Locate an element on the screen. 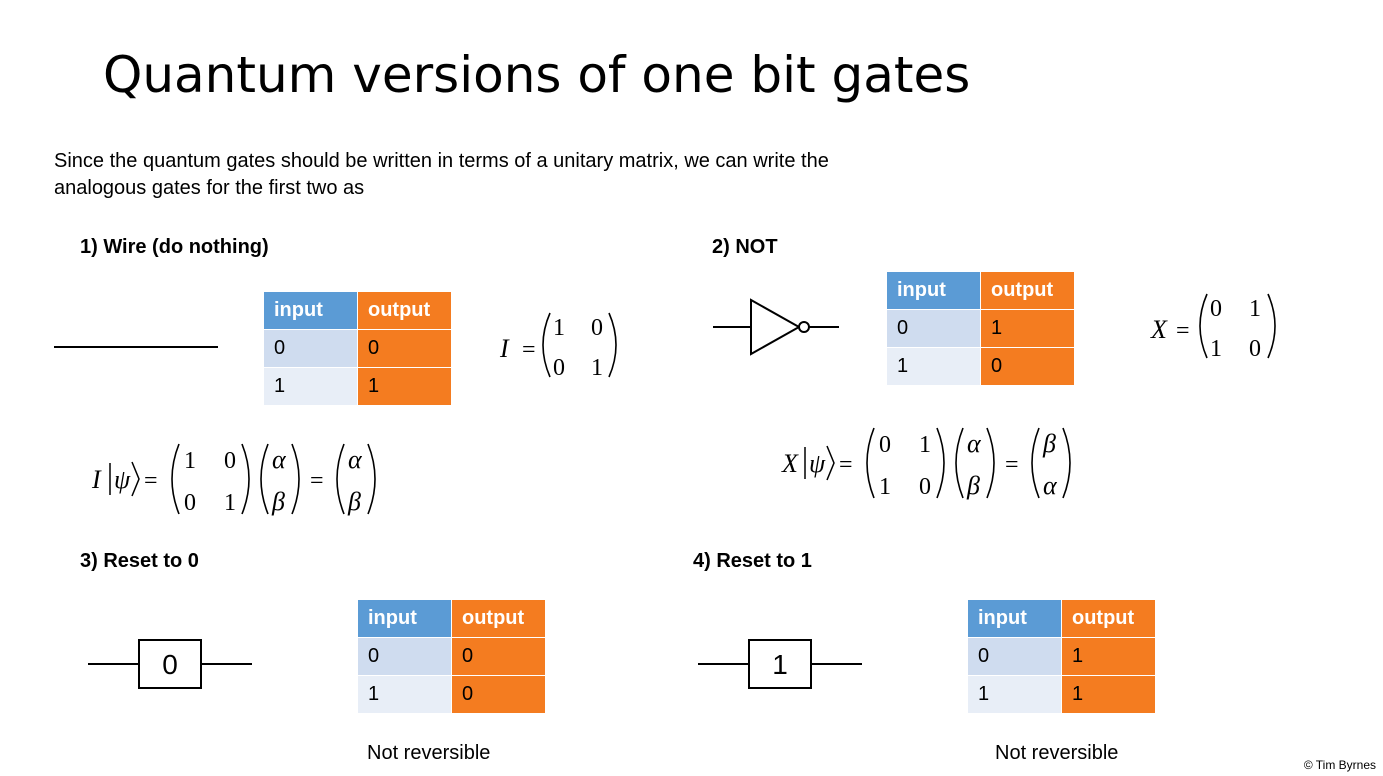 The height and width of the screenshot is (776, 1383). reset-0-box-label: 0 is located at coordinates (170, 664).